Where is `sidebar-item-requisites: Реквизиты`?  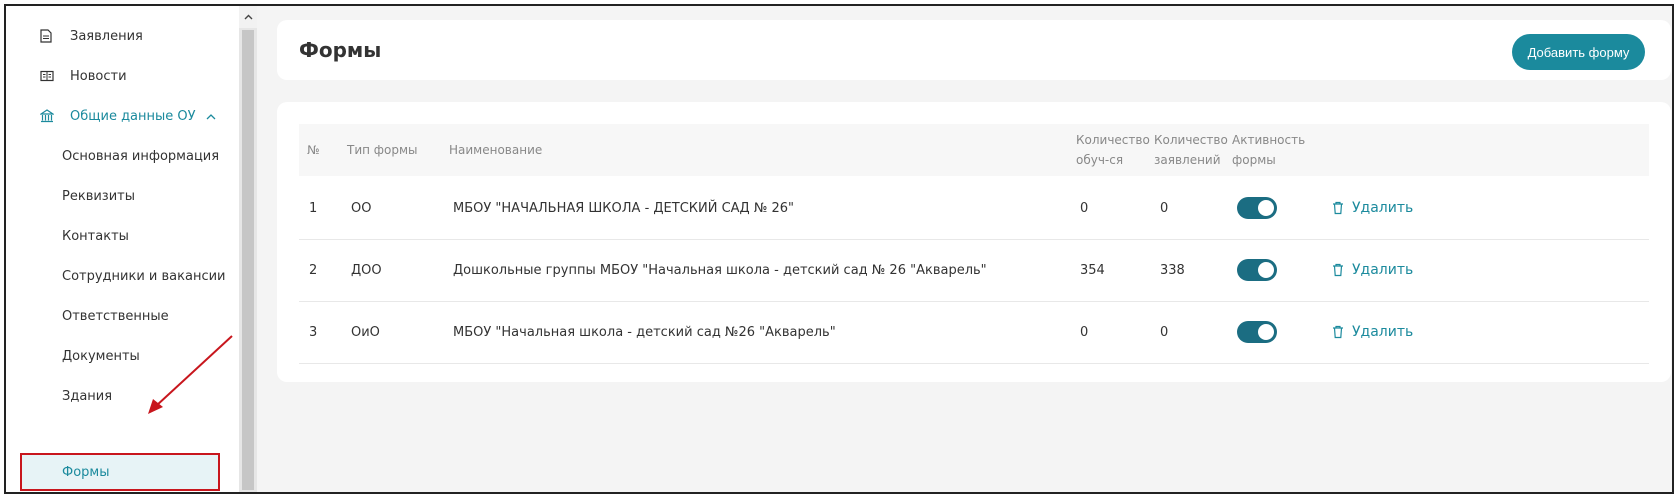
sidebar-item-requisites: Реквизиты is located at coordinates (122, 196).